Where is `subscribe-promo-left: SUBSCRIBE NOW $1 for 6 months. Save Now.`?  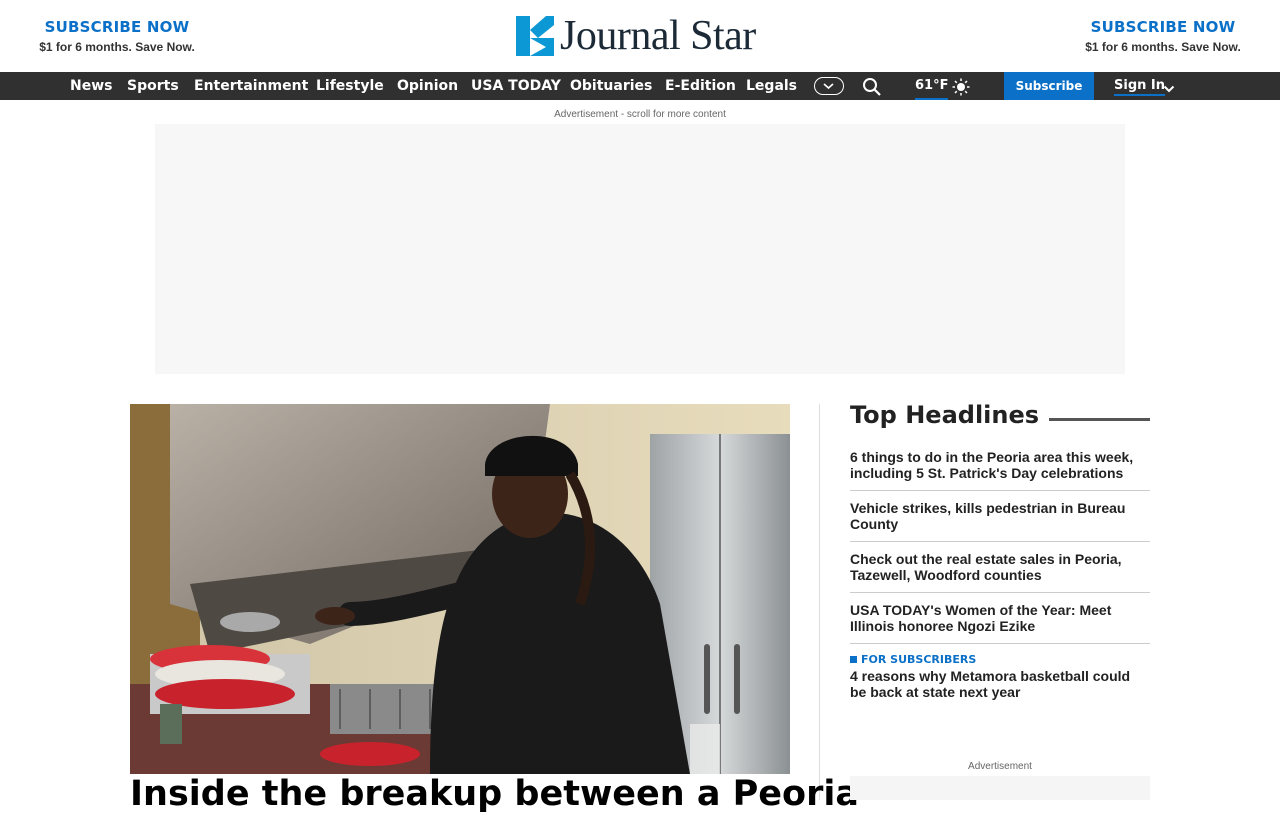 subscribe-promo-left: SUBSCRIBE NOW $1 for 6 months. Save Now. is located at coordinates (118, 36).